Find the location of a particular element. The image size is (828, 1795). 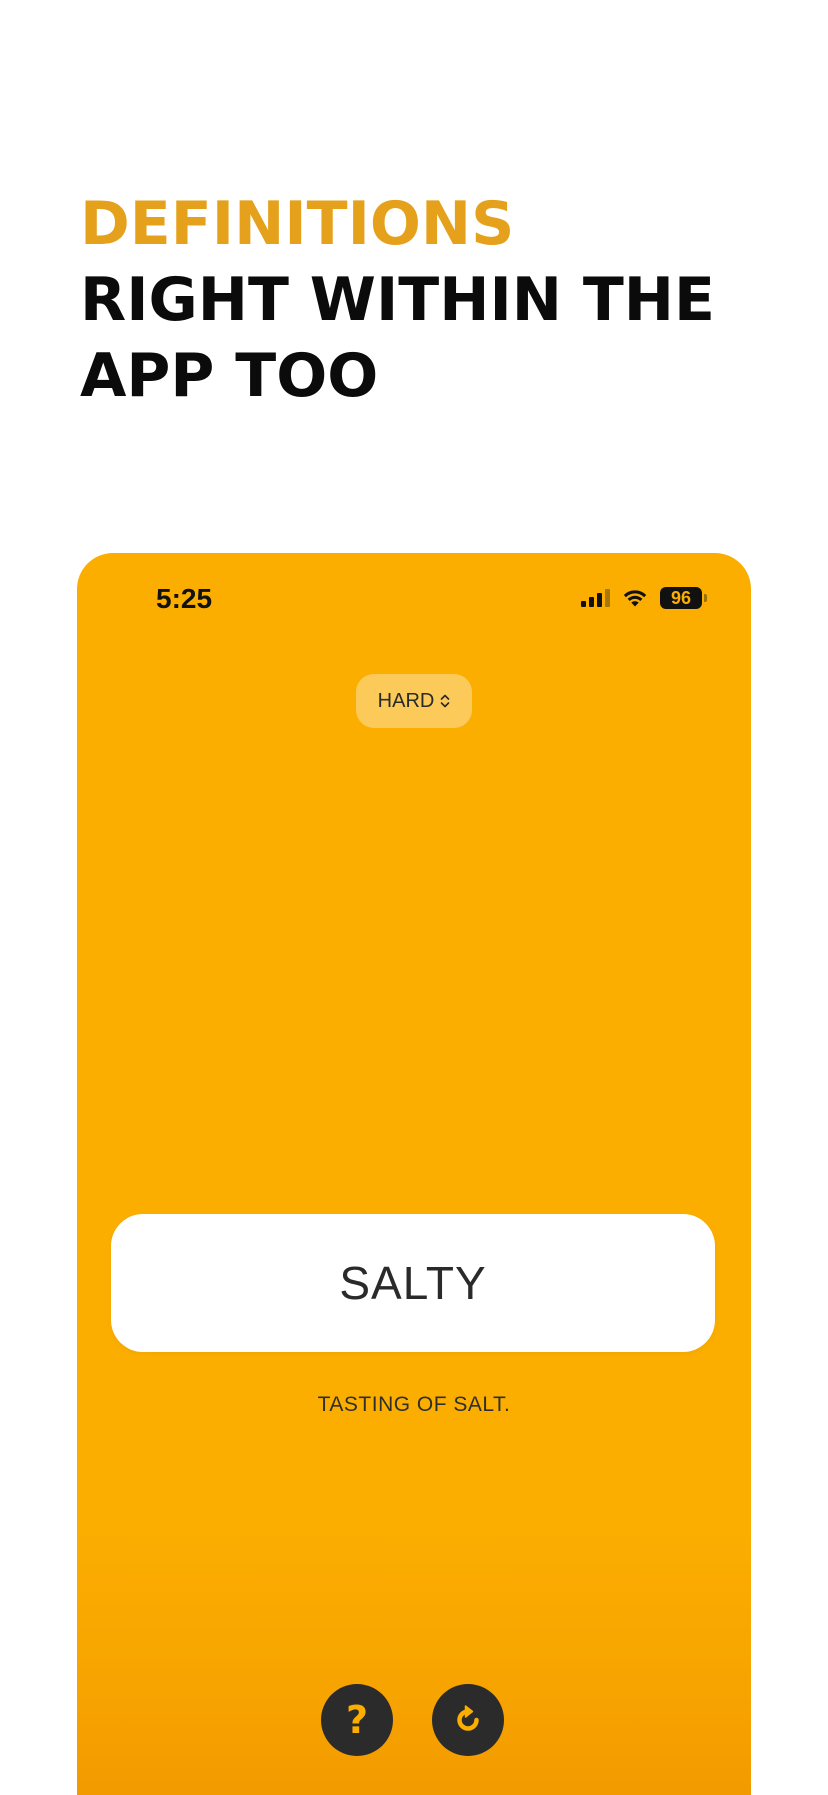

chevron-up-down-icon is located at coordinates (445, 701).